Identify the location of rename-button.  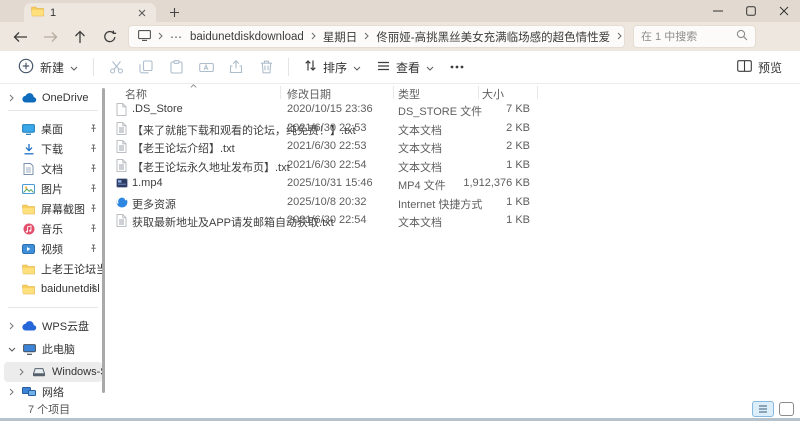
(206, 67).